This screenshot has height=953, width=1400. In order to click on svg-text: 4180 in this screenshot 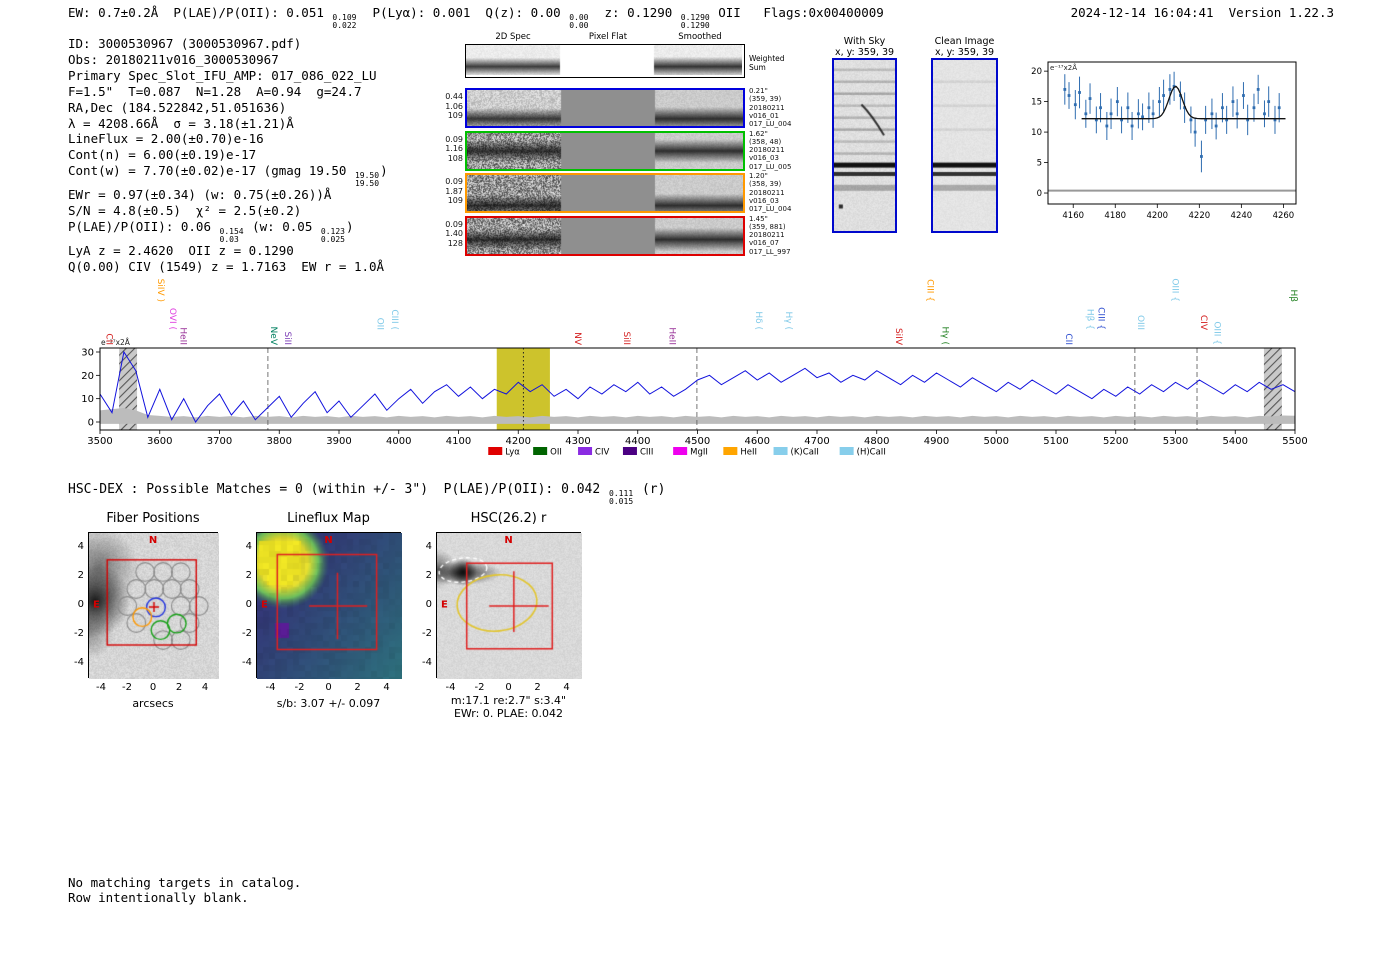, I will do `click(1115, 216)`.